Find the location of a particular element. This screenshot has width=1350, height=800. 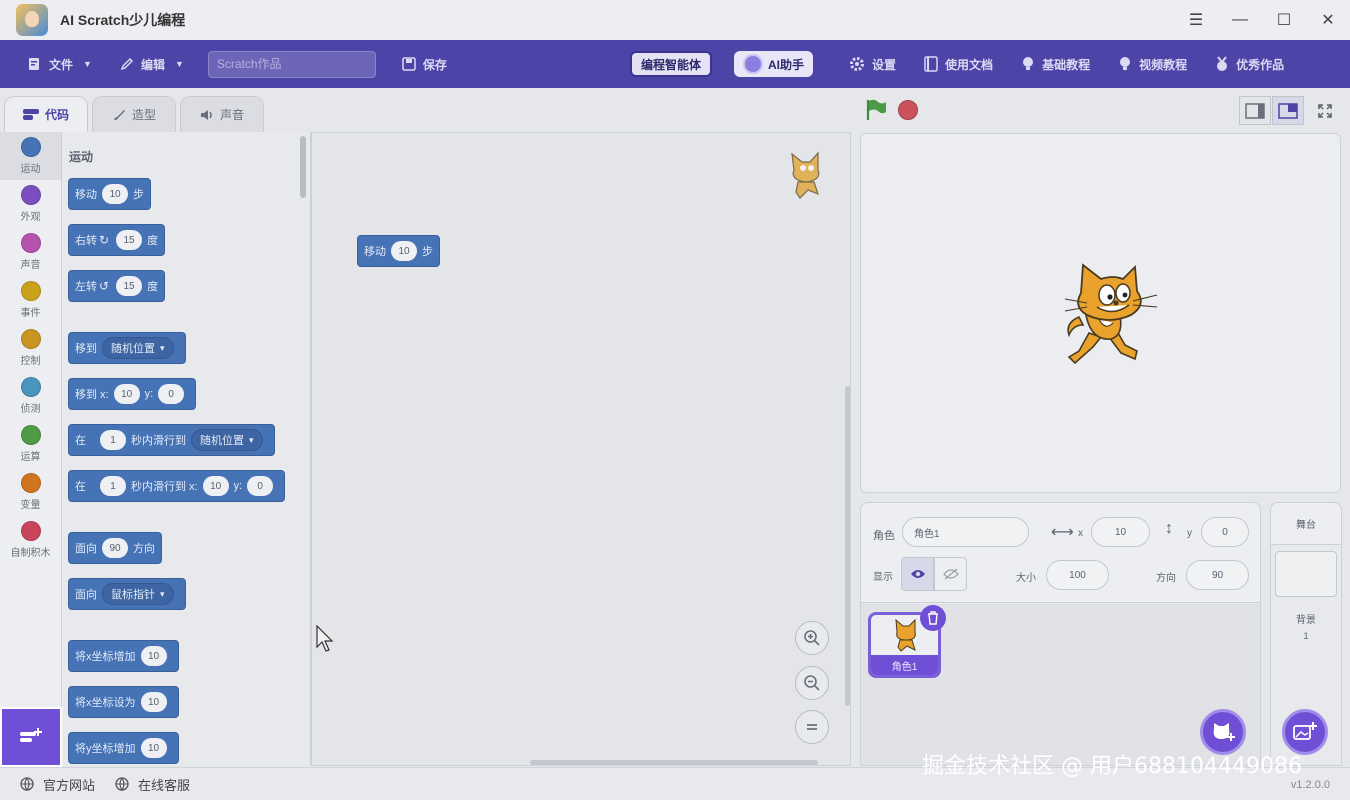

category-sensing: 侦测 is located at coordinates (30, 396).